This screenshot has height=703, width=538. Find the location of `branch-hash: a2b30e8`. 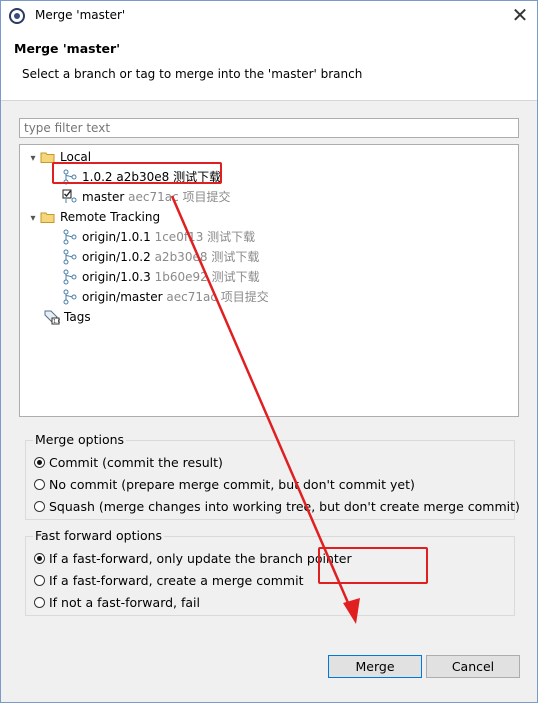

branch-hash: a2b30e8 is located at coordinates (181, 257).